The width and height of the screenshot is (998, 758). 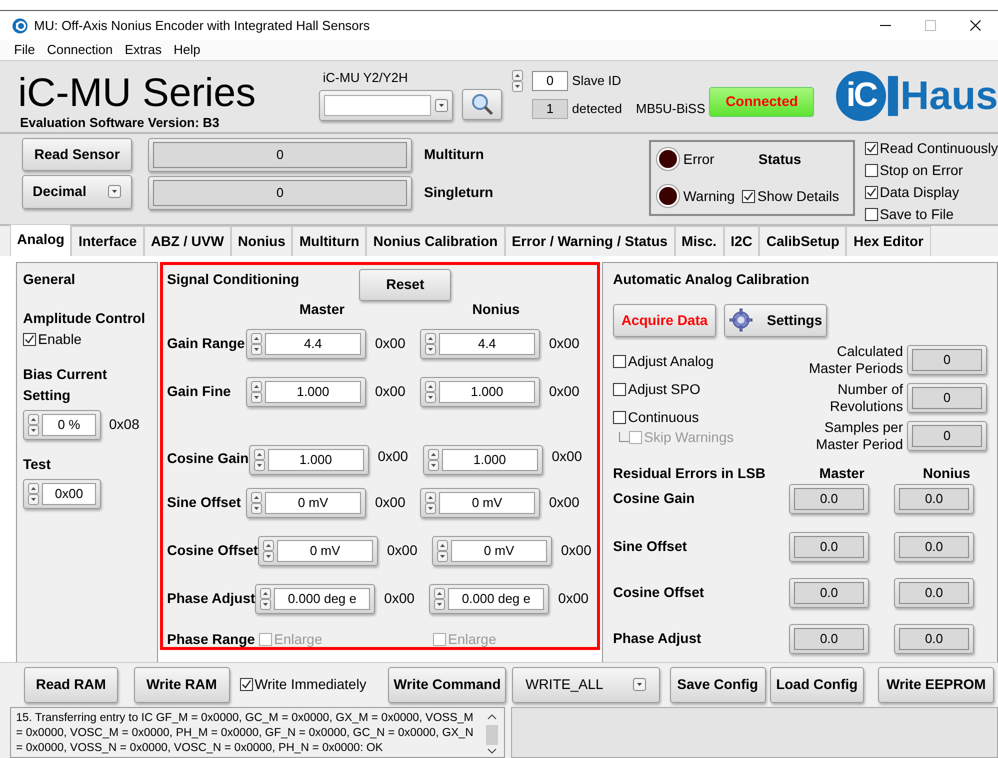 I want to click on button: Save Config, so click(x=718, y=684).